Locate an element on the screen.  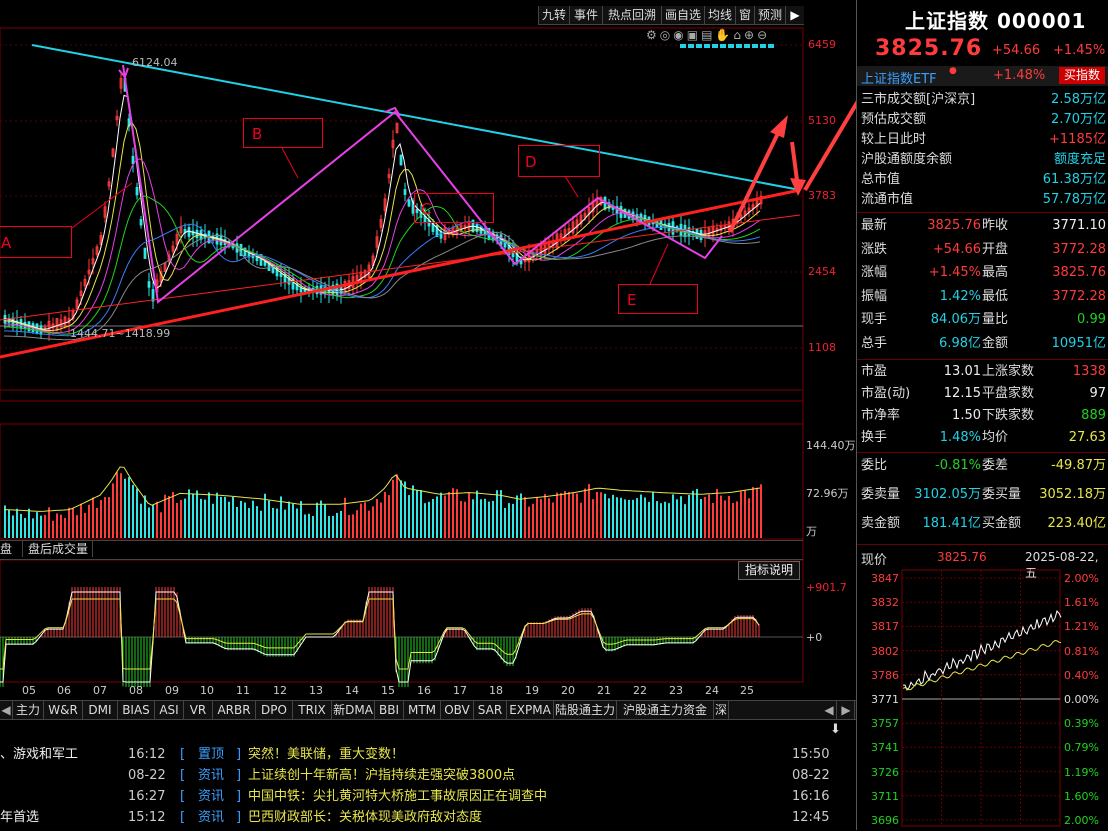
indicator-tab: DMI is located at coordinates (100, 710).